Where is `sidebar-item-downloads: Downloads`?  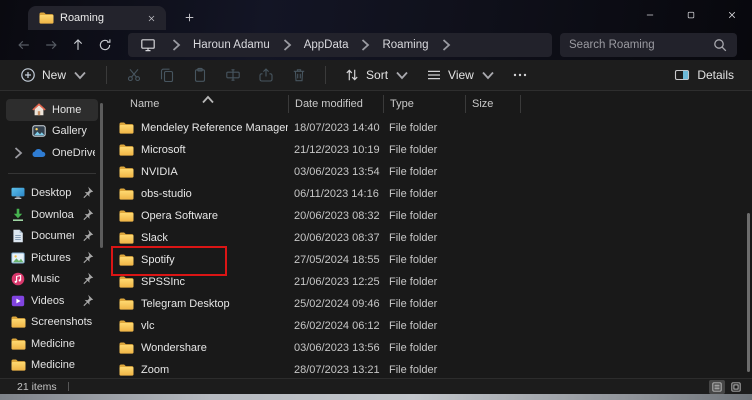 sidebar-item-downloads: Downloads is located at coordinates (52, 215).